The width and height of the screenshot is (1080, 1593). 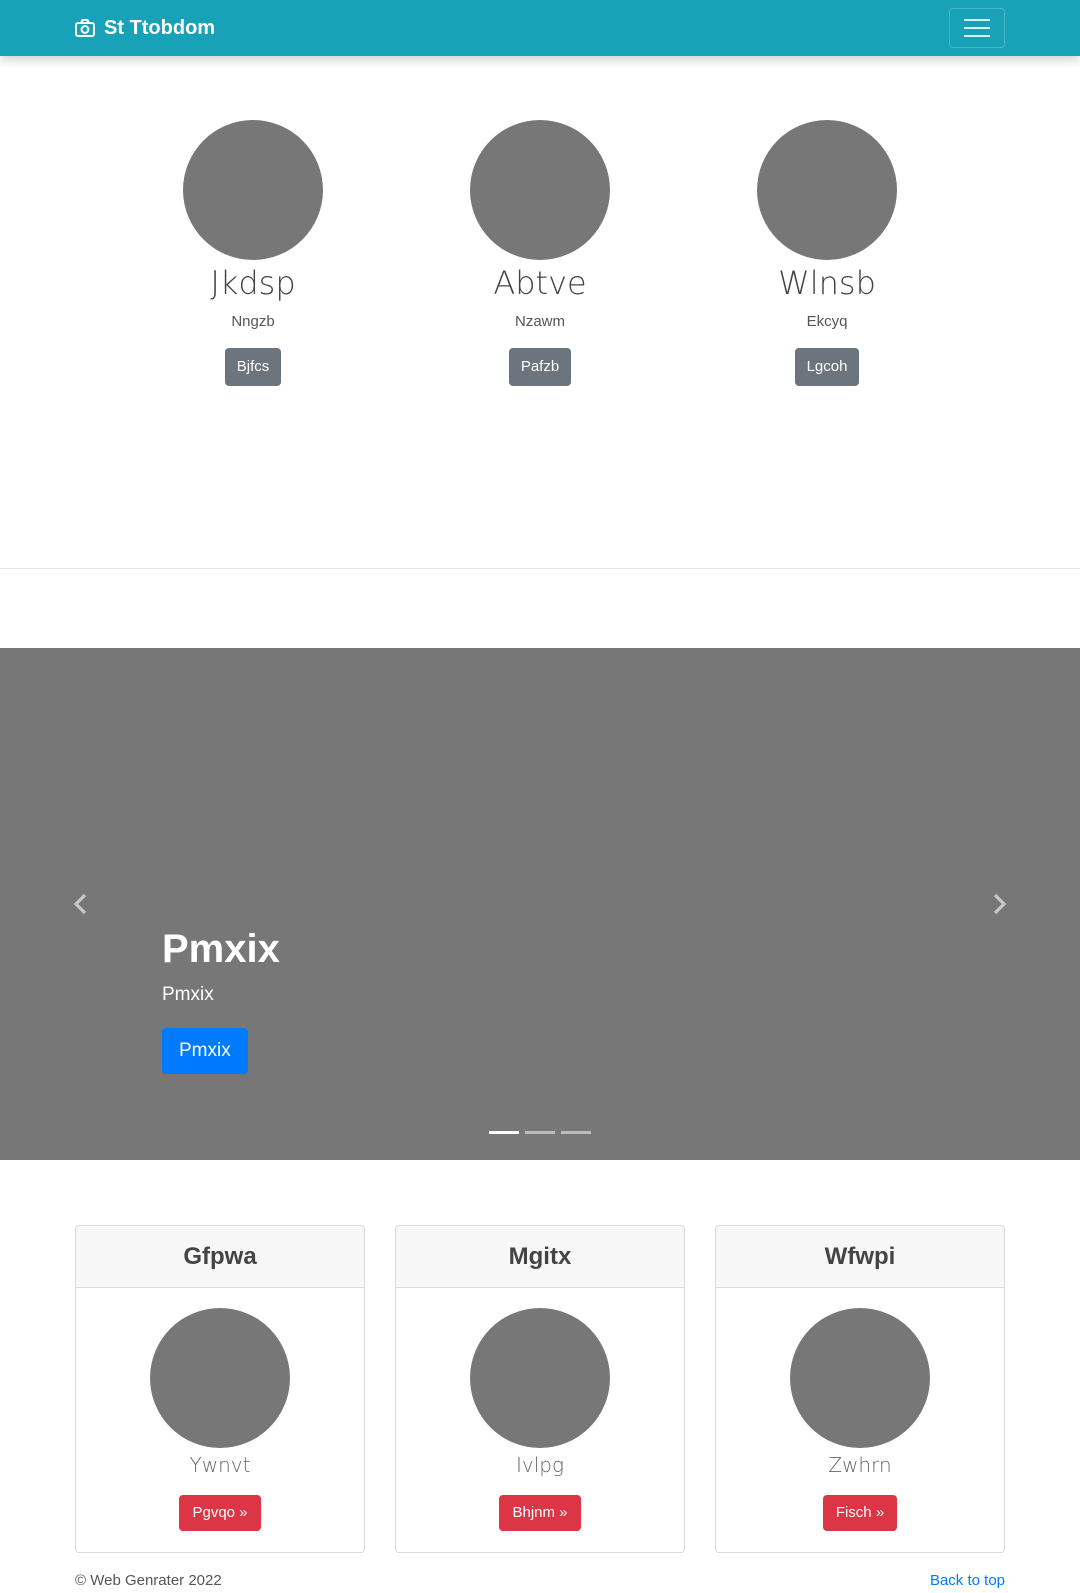 What do you see at coordinates (540, 283) in the screenshot?
I see `feature-name: Abtve` at bounding box center [540, 283].